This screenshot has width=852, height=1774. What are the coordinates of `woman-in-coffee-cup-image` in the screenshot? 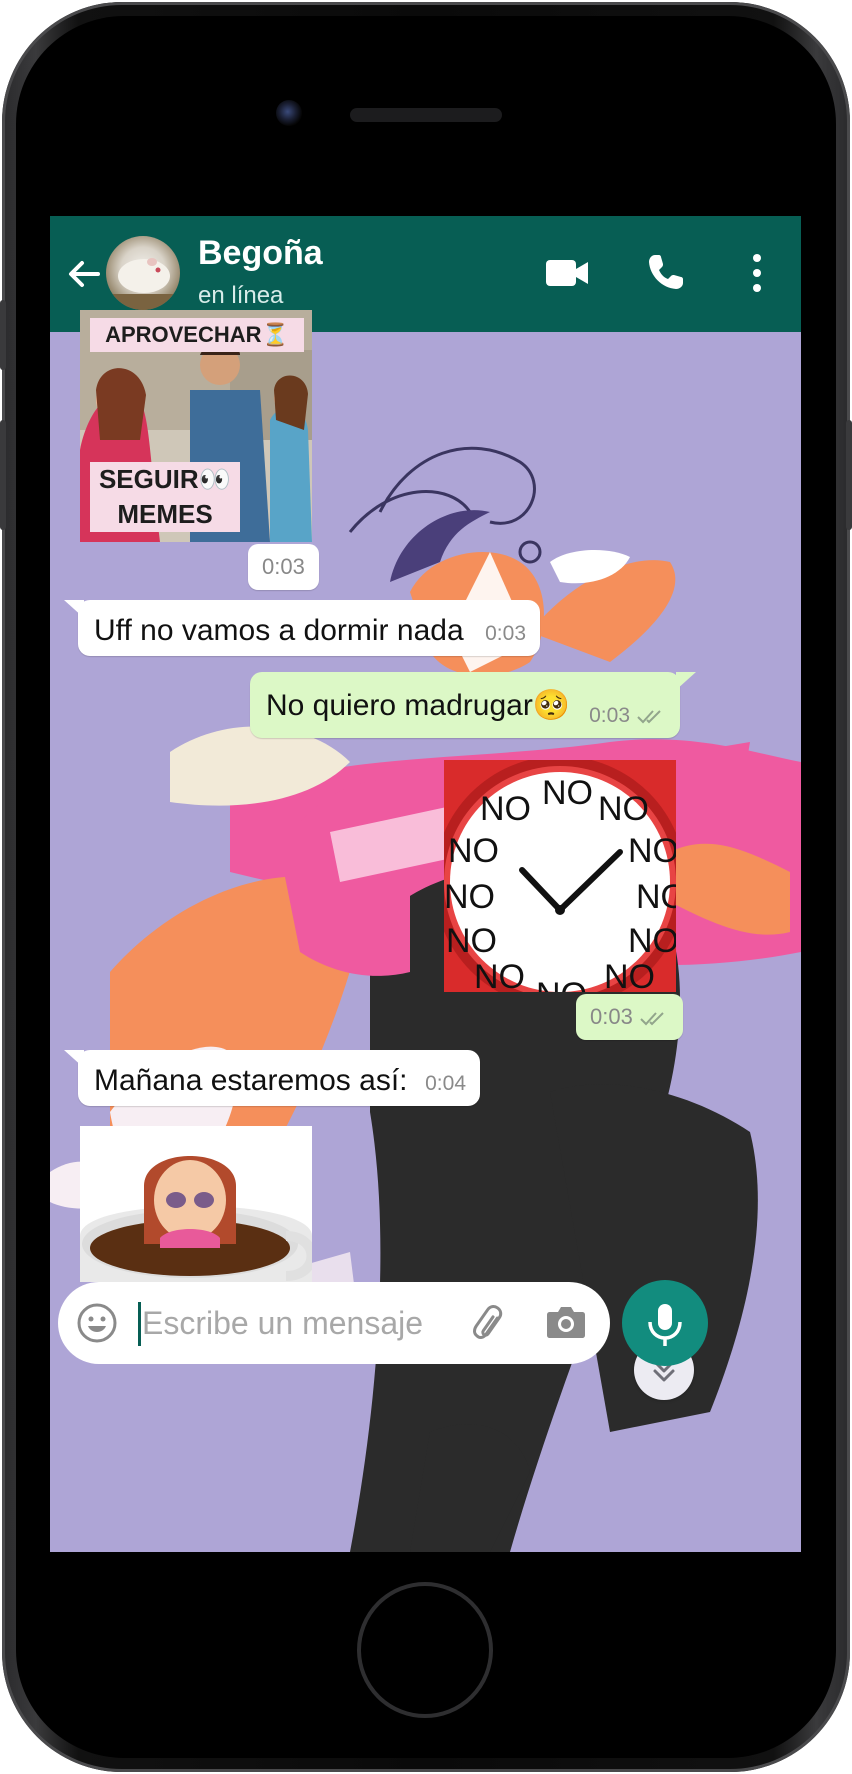 It's located at (196, 1204).